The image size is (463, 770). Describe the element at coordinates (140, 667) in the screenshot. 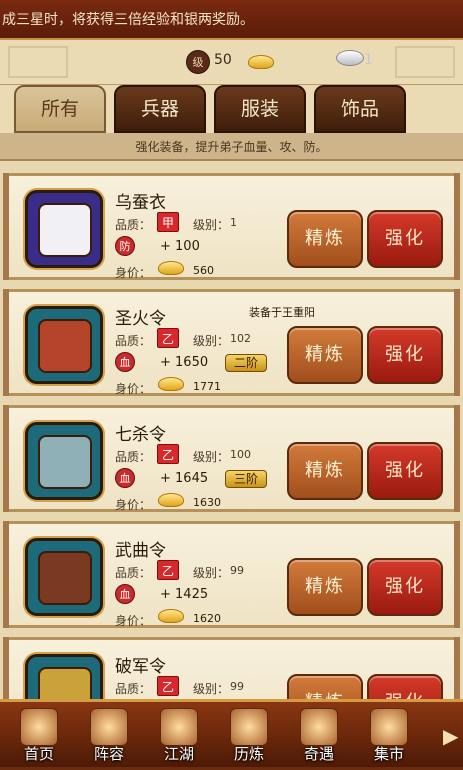

I see `item-name: 破军令` at that location.